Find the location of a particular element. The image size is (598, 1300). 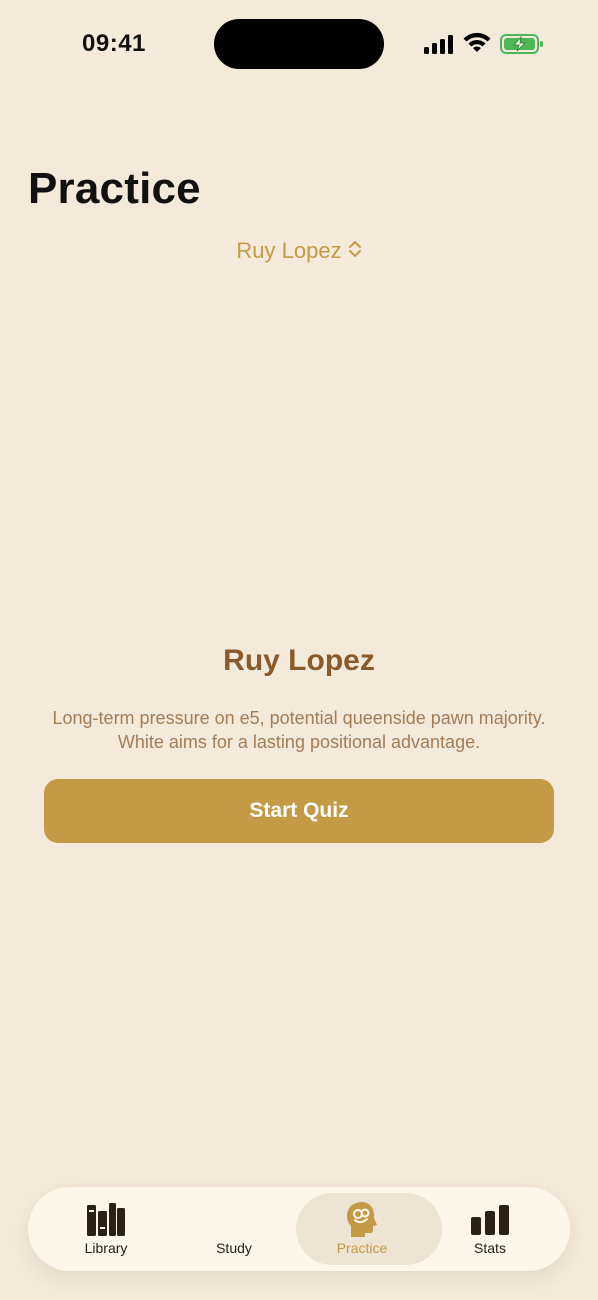

brain-head-icon is located at coordinates (362, 1220).